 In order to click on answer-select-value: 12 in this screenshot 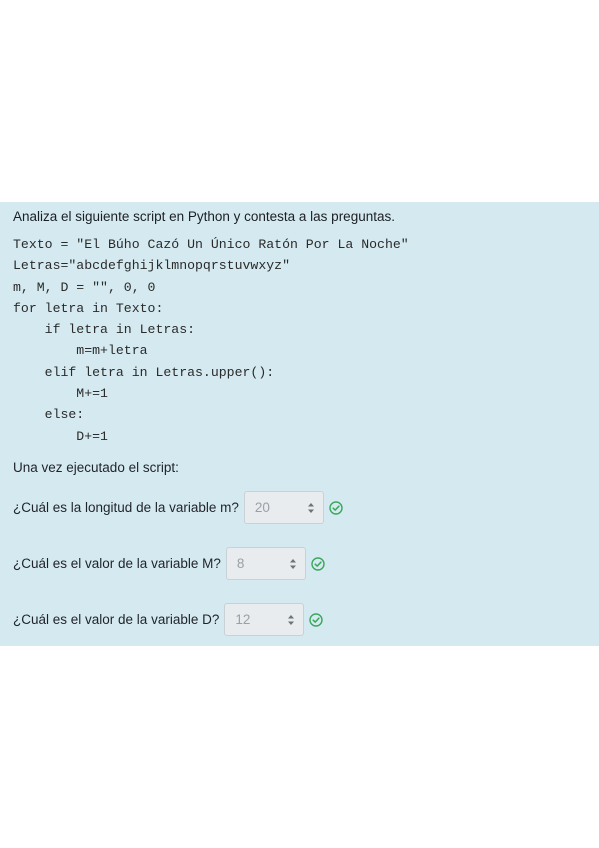, I will do `click(243, 619)`.